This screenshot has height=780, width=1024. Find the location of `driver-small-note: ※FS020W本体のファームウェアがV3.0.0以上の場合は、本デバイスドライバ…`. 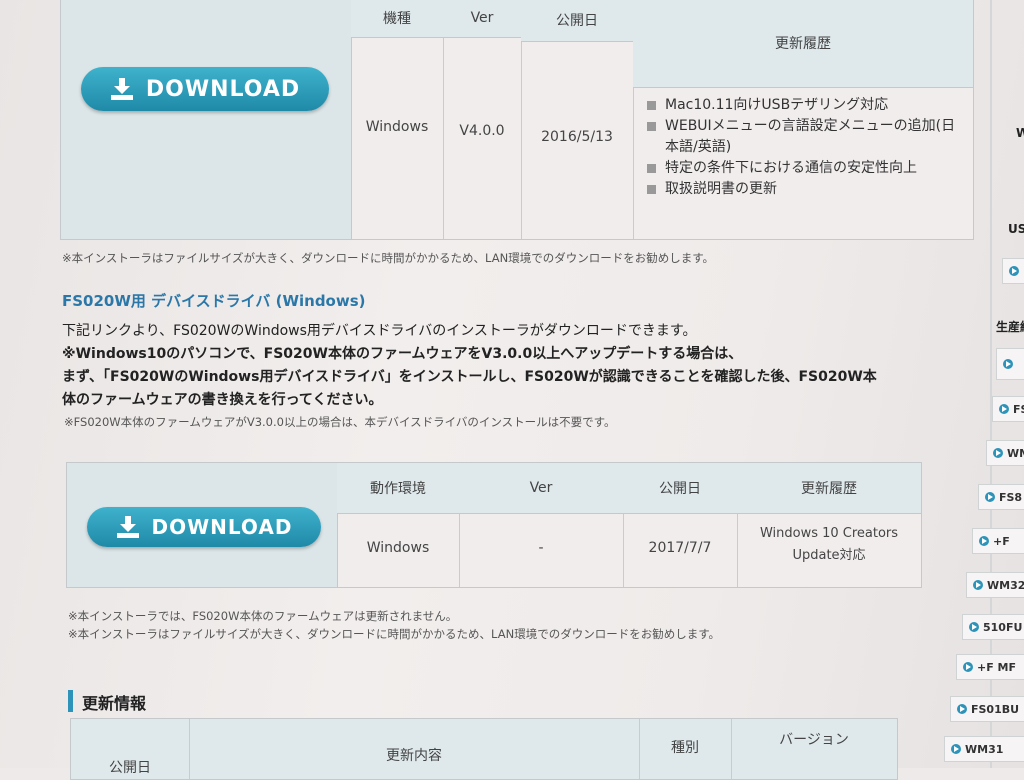

driver-small-note: ※FS020W本体のファームウェアがV3.0.0以上の場合は、本デバイスドライバ… is located at coordinates (340, 422).